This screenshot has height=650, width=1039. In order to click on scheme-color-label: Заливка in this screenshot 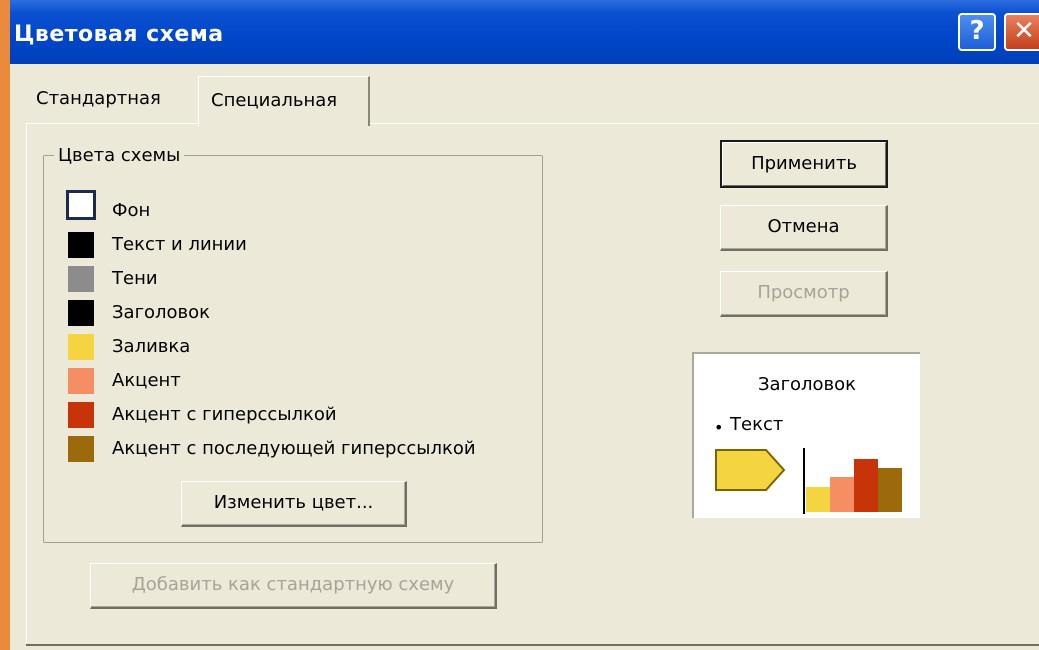, I will do `click(151, 346)`.